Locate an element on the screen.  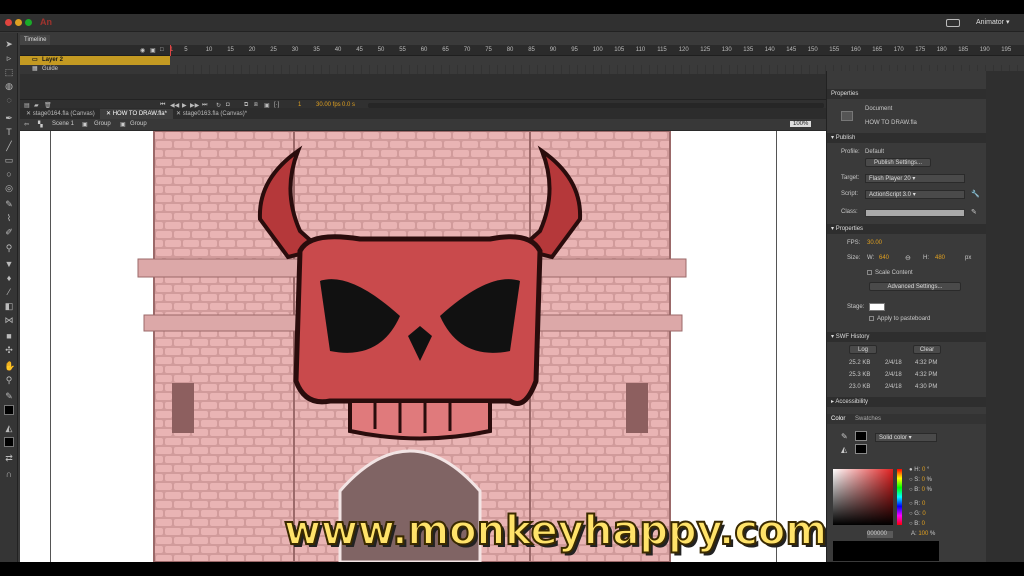
3d-rotation-tool-icon: ◍ is located at coordinates (9, 86).